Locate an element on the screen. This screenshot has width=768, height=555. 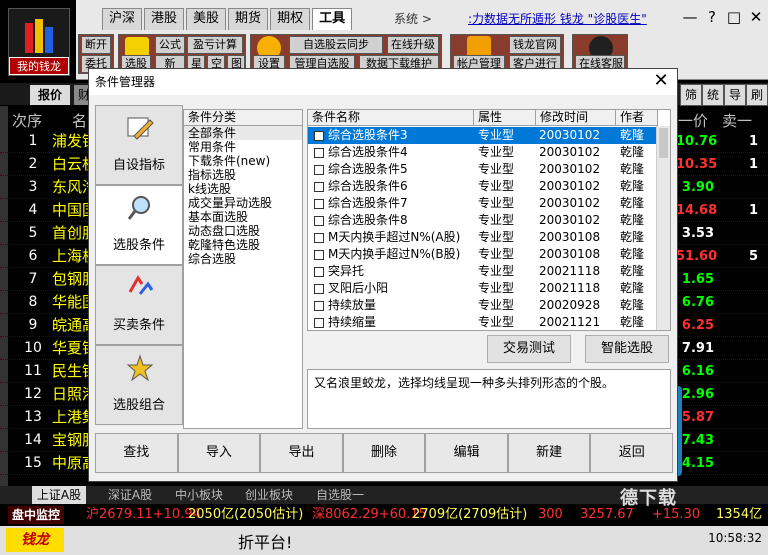
find-button: 查找 is located at coordinates (136, 453).